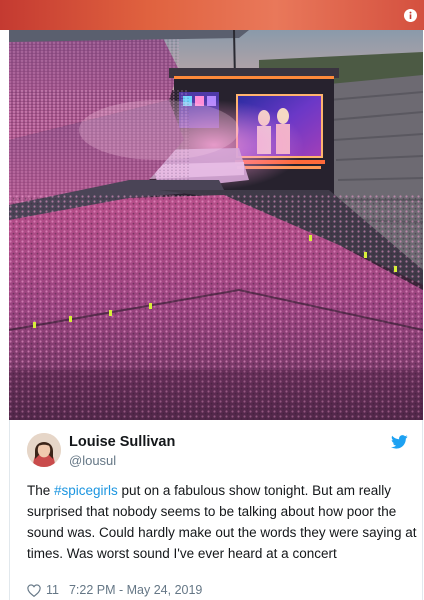 This screenshot has height=600, width=424. Describe the element at coordinates (41, 490) in the screenshot. I see `tweet-text-start: The` at that location.